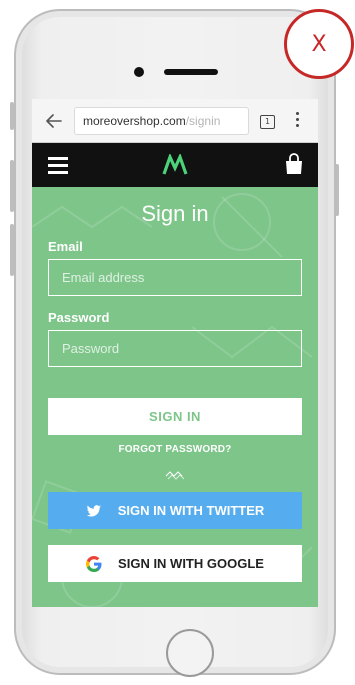 Image resolution: width=355 pixels, height=685 pixels. I want to click on volume-down-button, so click(12, 250).